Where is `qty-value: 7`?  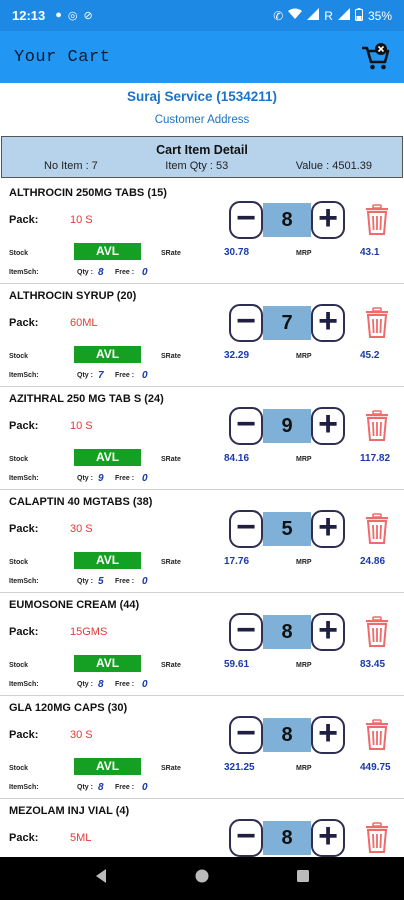 qty-value: 7 is located at coordinates (101, 375).